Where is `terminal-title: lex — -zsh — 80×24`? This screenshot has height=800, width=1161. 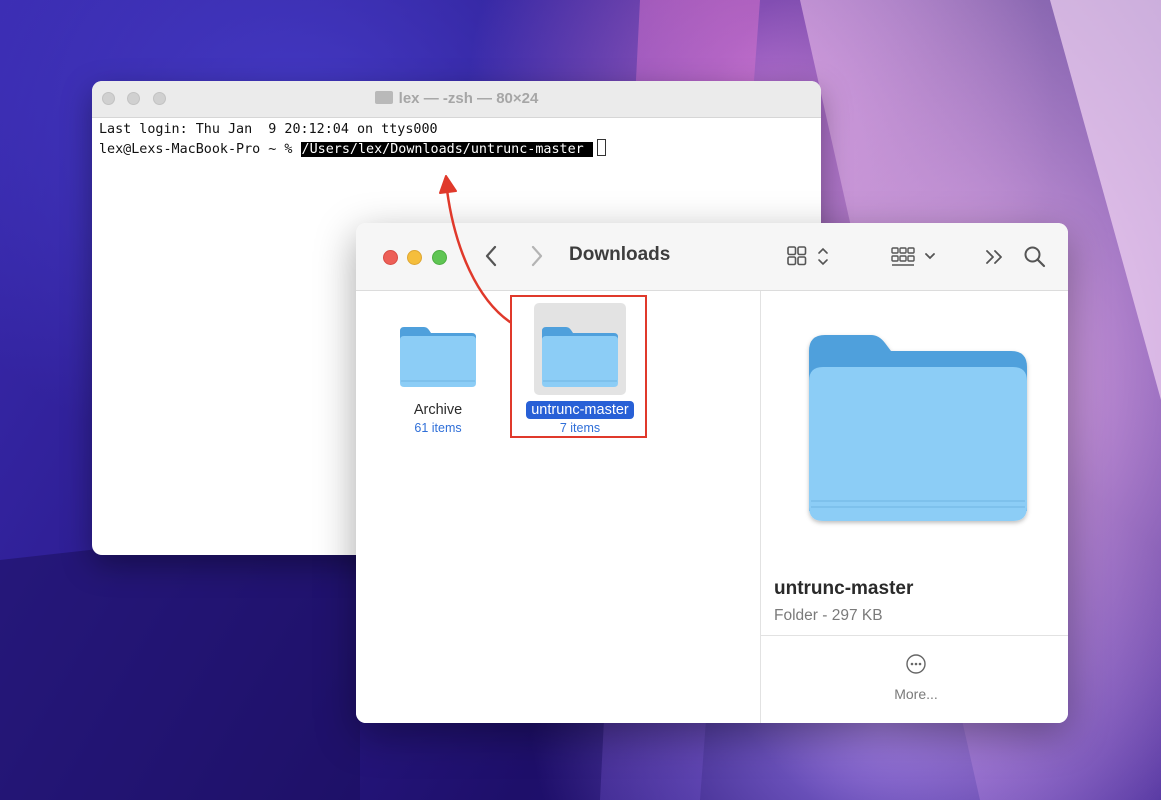
terminal-title: lex — -zsh — 80×24 is located at coordinates (456, 98).